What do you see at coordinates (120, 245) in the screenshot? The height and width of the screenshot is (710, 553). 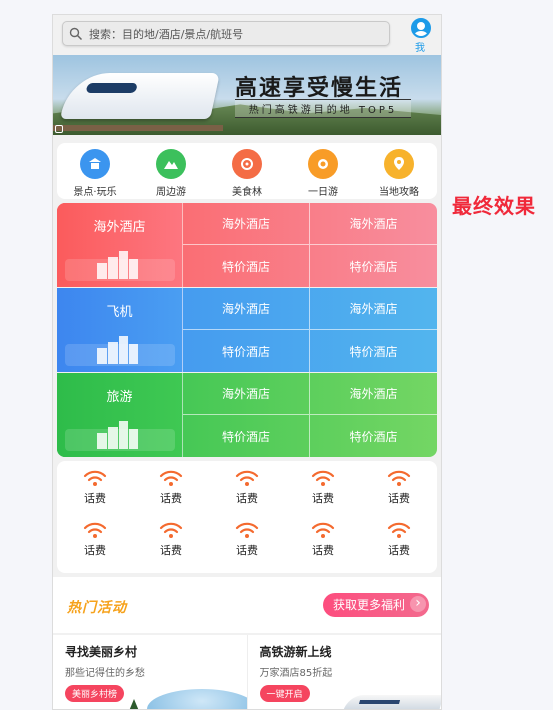 I see `block-main-tile: 海外酒店` at bounding box center [120, 245].